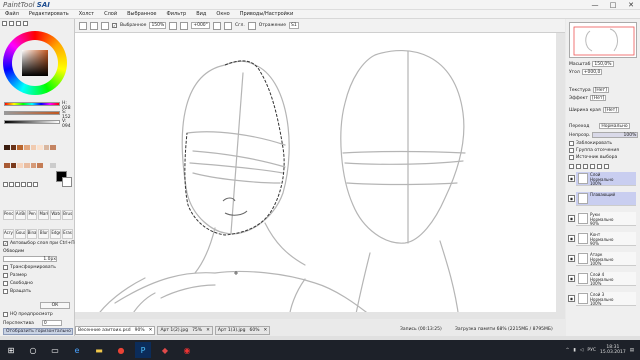 The height and width of the screenshot is (360, 640). I want to click on edge-browser-icon: e, so click(77, 350).